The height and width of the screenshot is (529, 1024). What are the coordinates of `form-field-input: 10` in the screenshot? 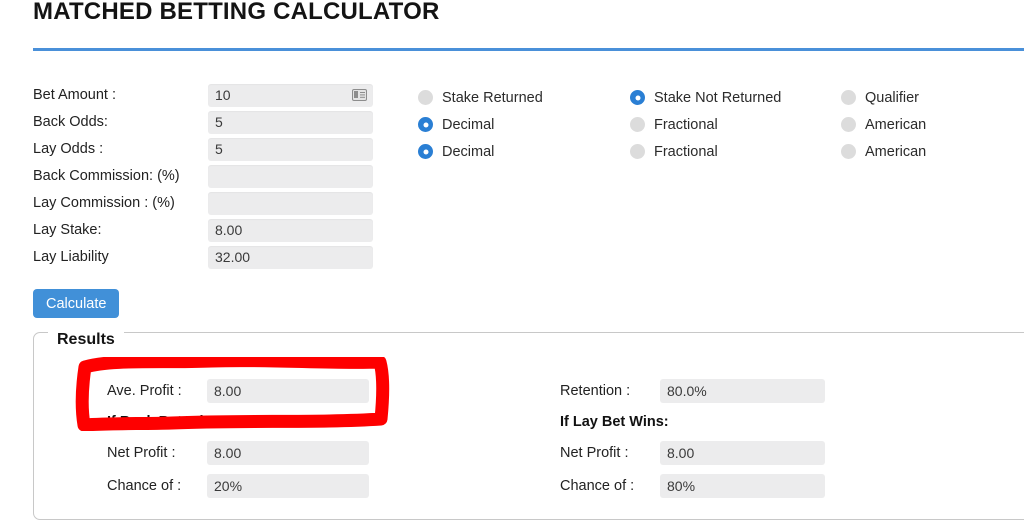 It's located at (290, 95).